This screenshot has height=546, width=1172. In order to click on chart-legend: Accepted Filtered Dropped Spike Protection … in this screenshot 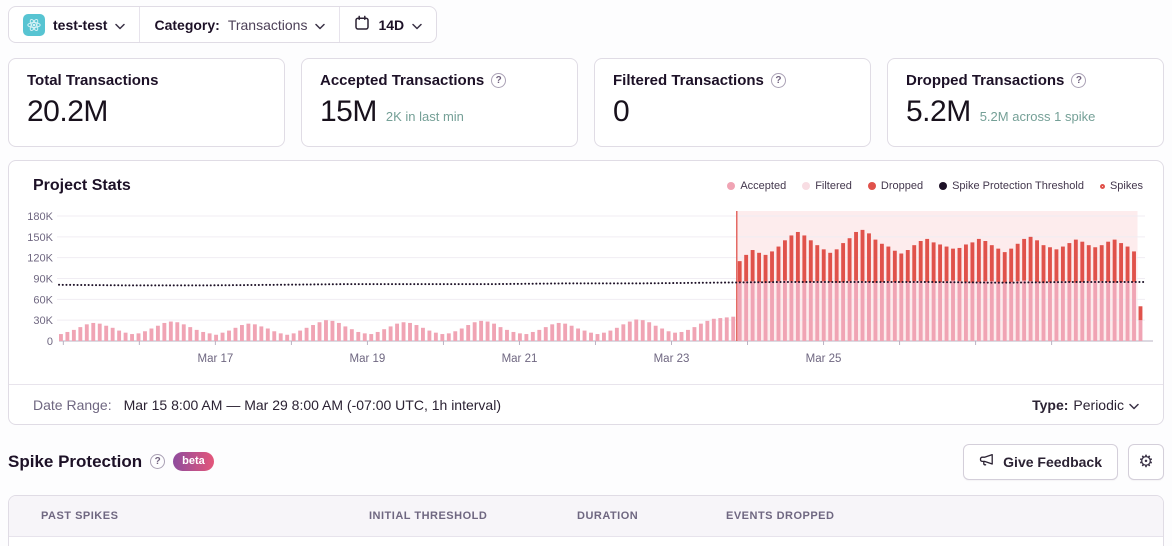, I will do `click(935, 186)`.